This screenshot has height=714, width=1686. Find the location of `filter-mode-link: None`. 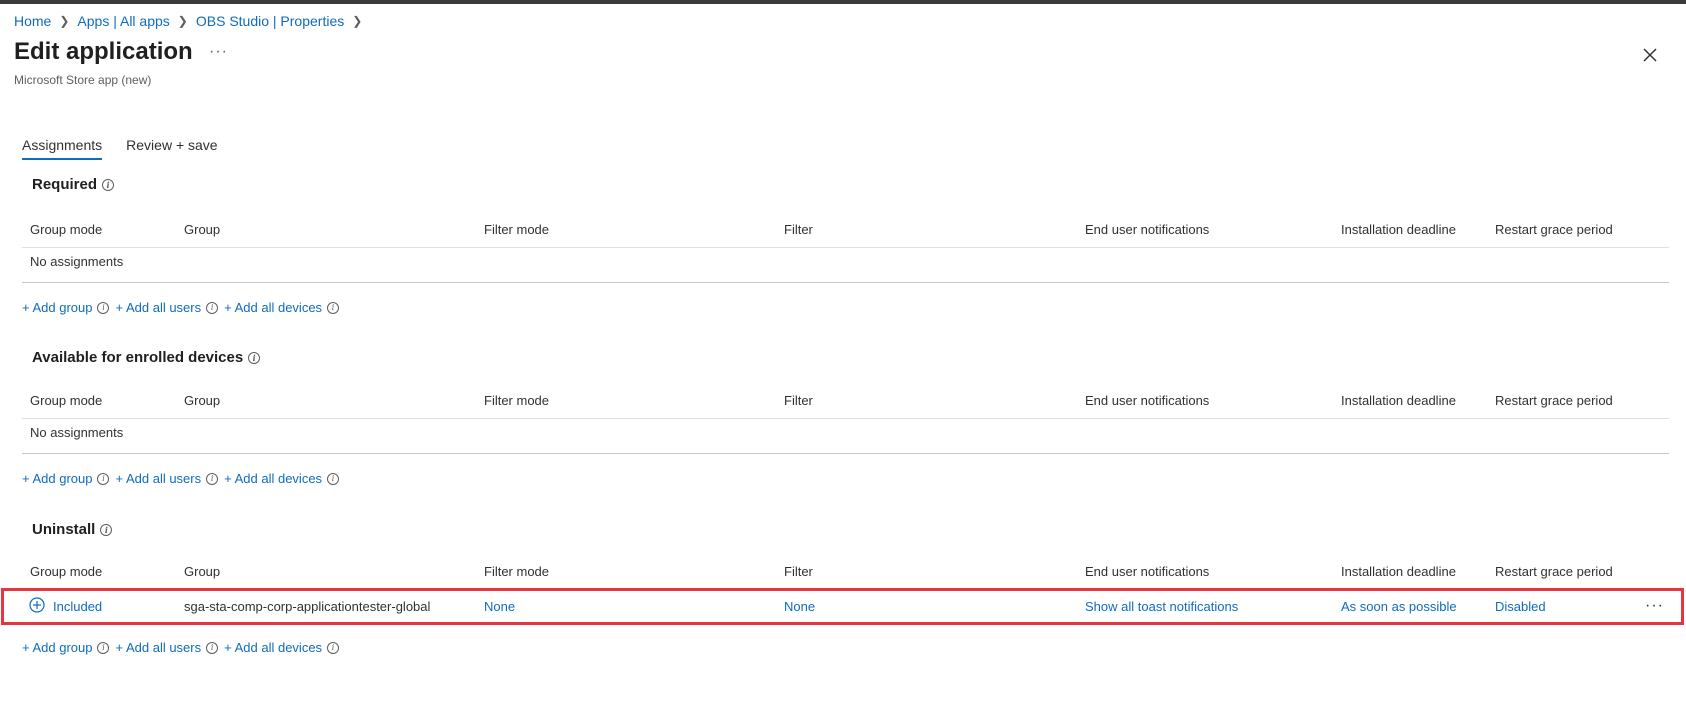

filter-mode-link: None is located at coordinates (499, 606).